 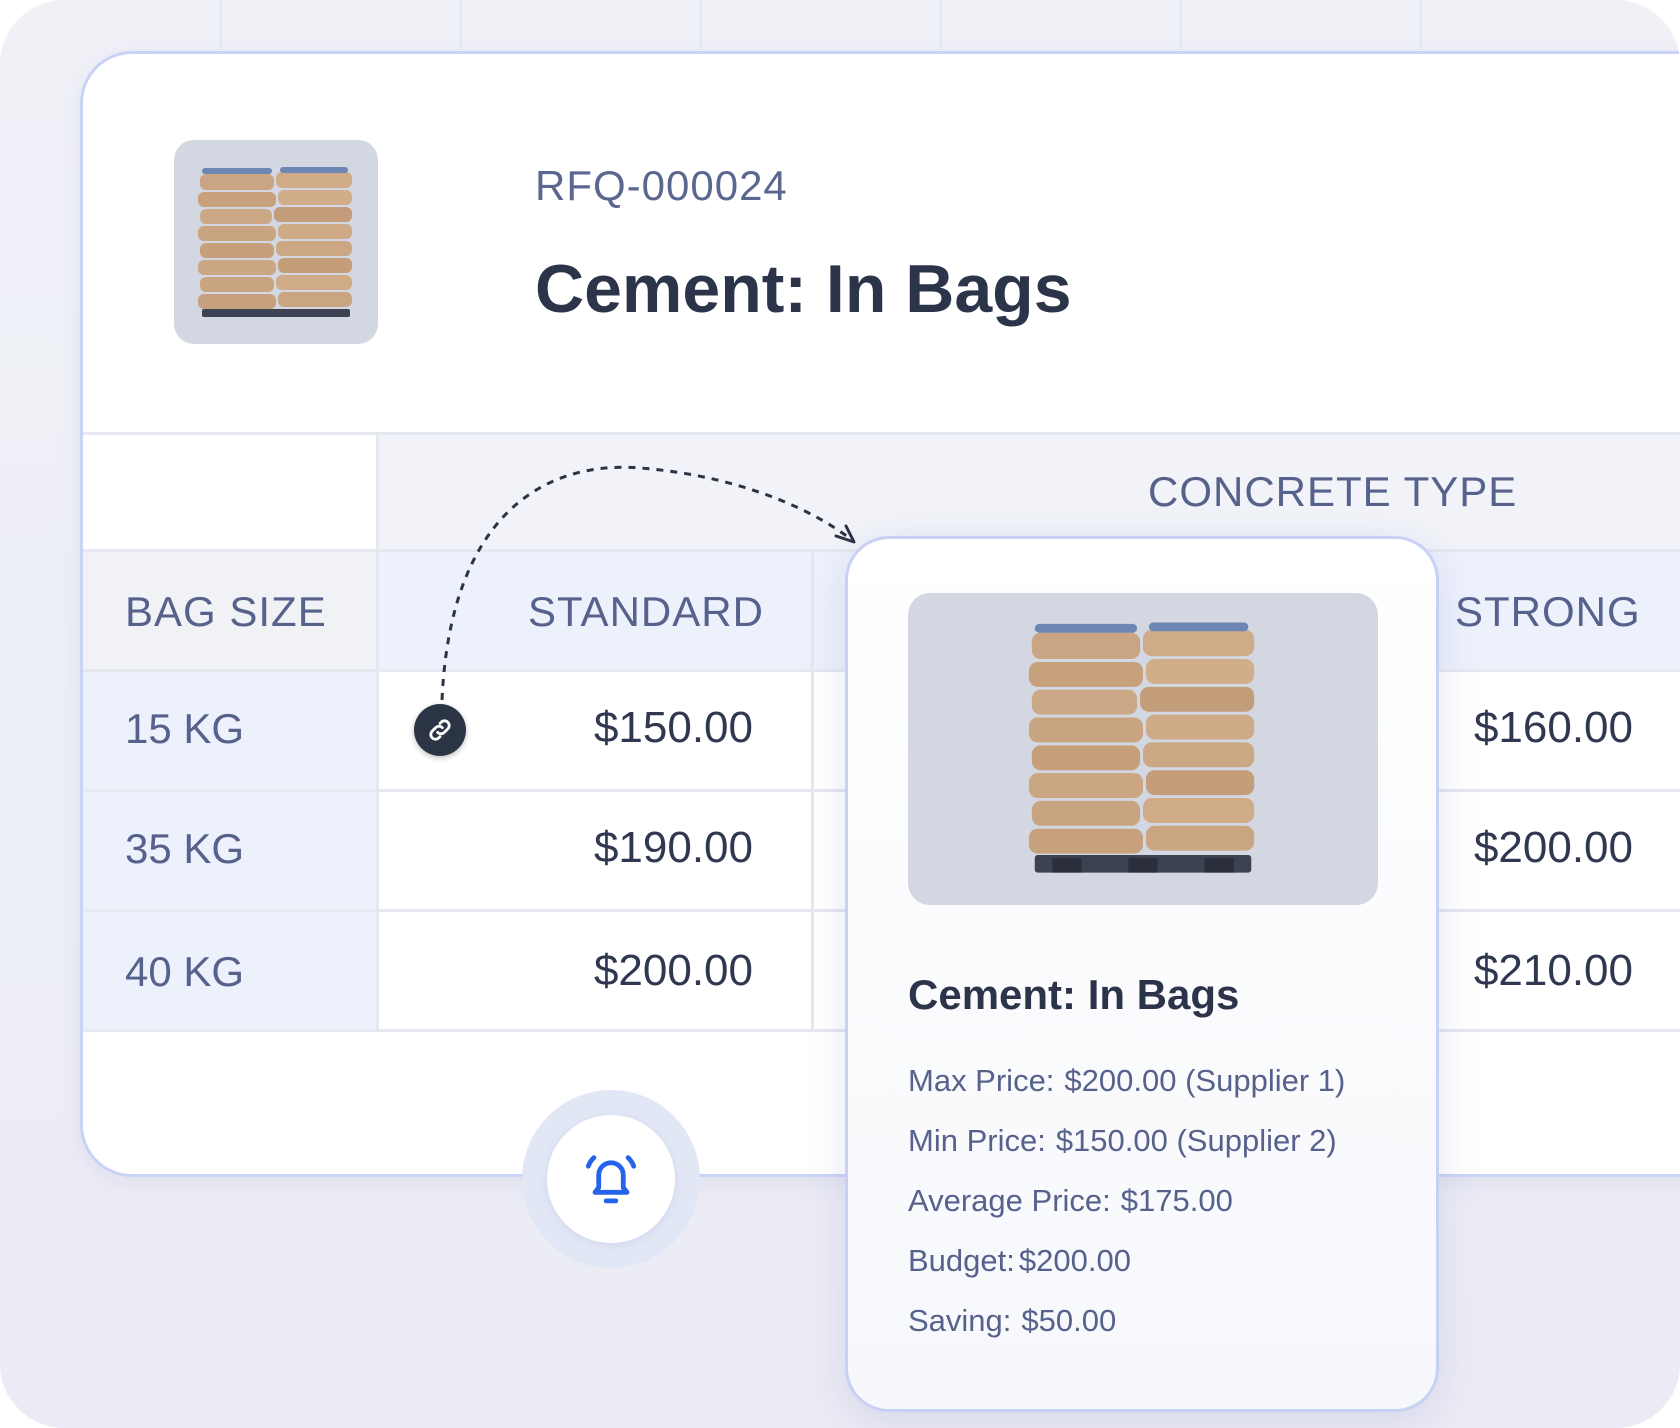 I want to click on bag-size-value: 40 KG, so click(x=185, y=971).